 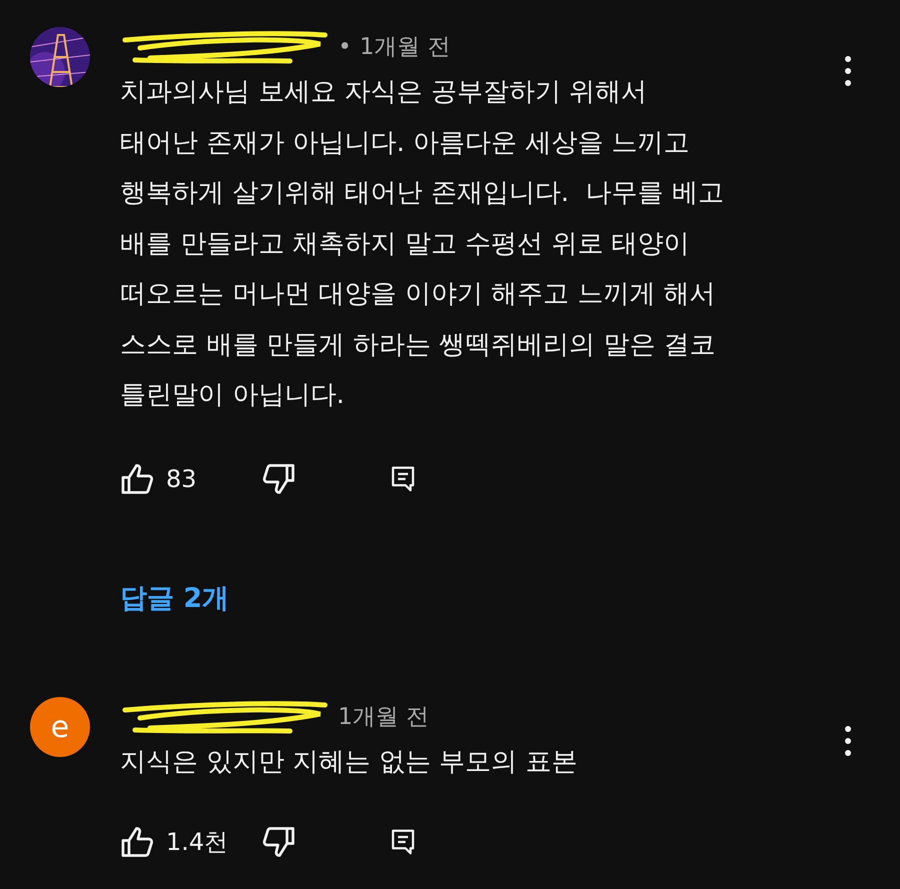 What do you see at coordinates (175, 598) in the screenshot?
I see `replies-link: 답글 2개` at bounding box center [175, 598].